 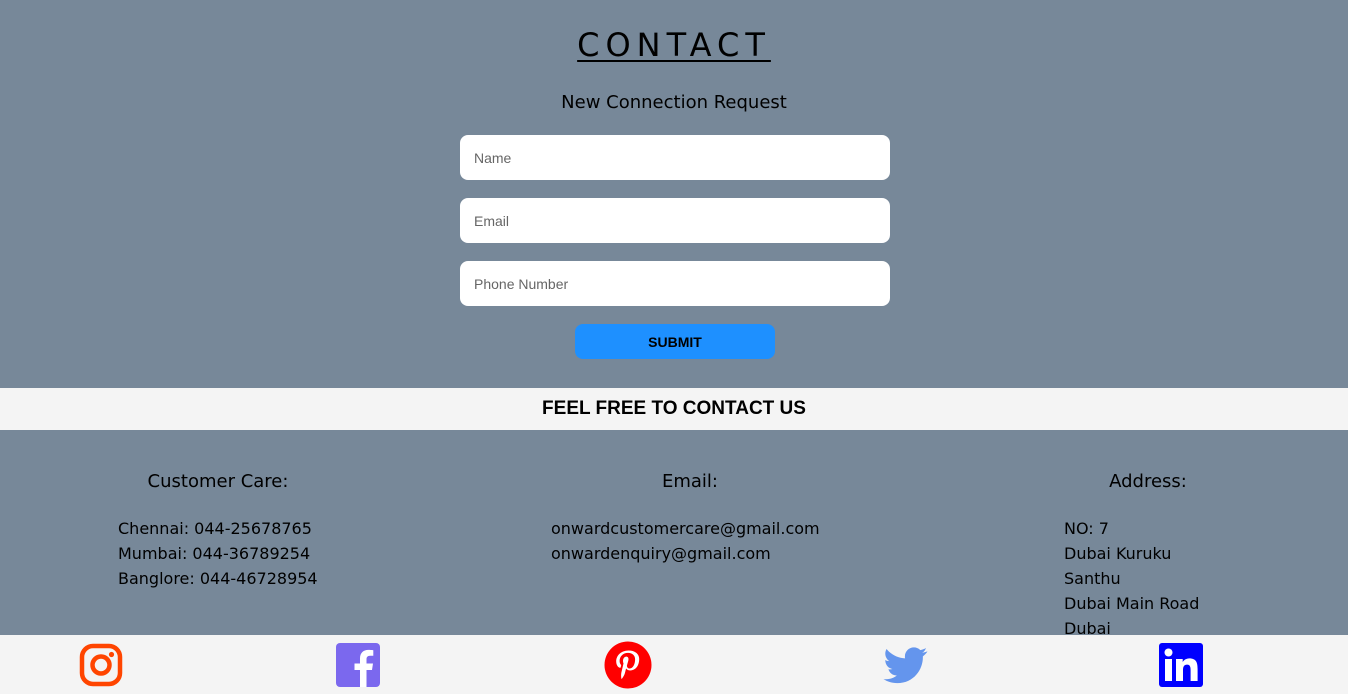 What do you see at coordinates (1181, 665) in the screenshot?
I see `linkedin-icon` at bounding box center [1181, 665].